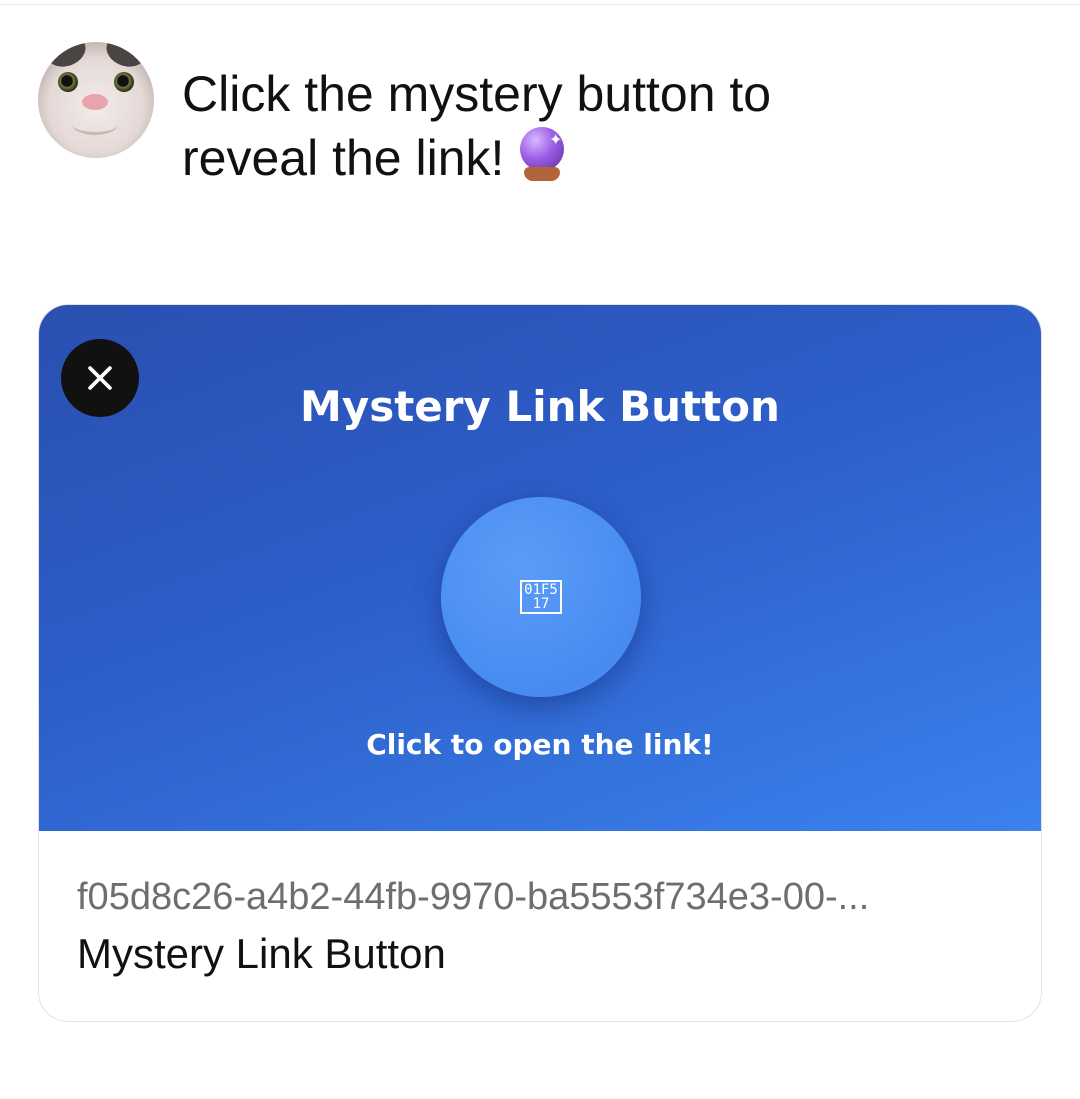 The image size is (1080, 1099). What do you see at coordinates (540, 954) in the screenshot?
I see `link-title: Mystery Link Button` at bounding box center [540, 954].